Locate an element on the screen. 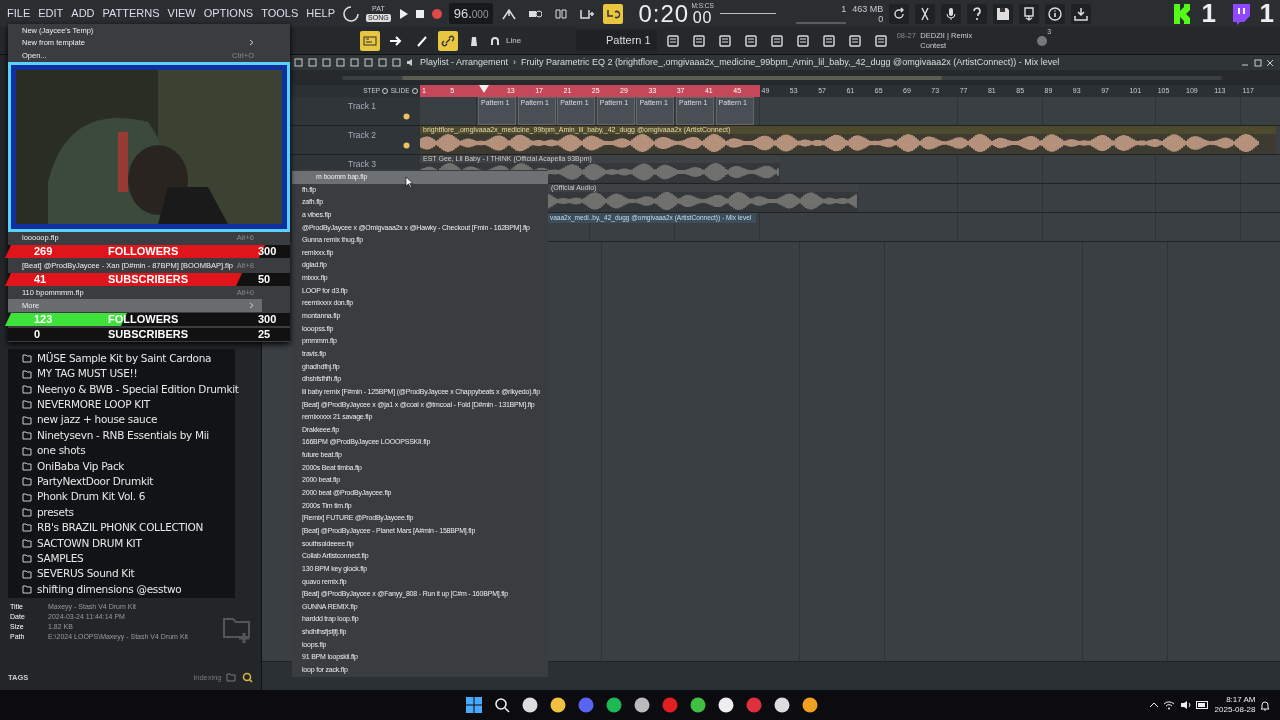 The height and width of the screenshot is (720, 1280). folder-item: RB's BRAZIL PHONK COLLECTION is located at coordinates (128, 528).